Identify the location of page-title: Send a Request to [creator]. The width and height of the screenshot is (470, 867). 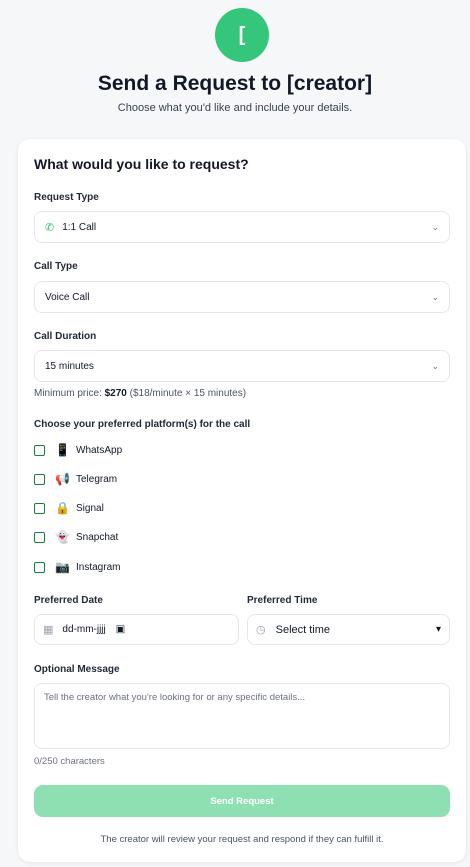
(235, 83).